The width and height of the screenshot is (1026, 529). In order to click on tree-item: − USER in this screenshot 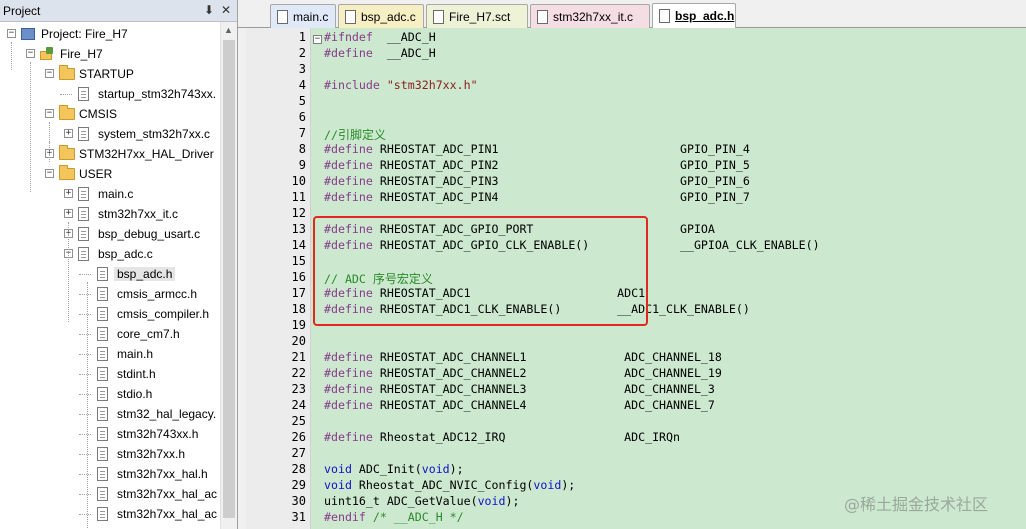, I will do `click(110, 174)`.